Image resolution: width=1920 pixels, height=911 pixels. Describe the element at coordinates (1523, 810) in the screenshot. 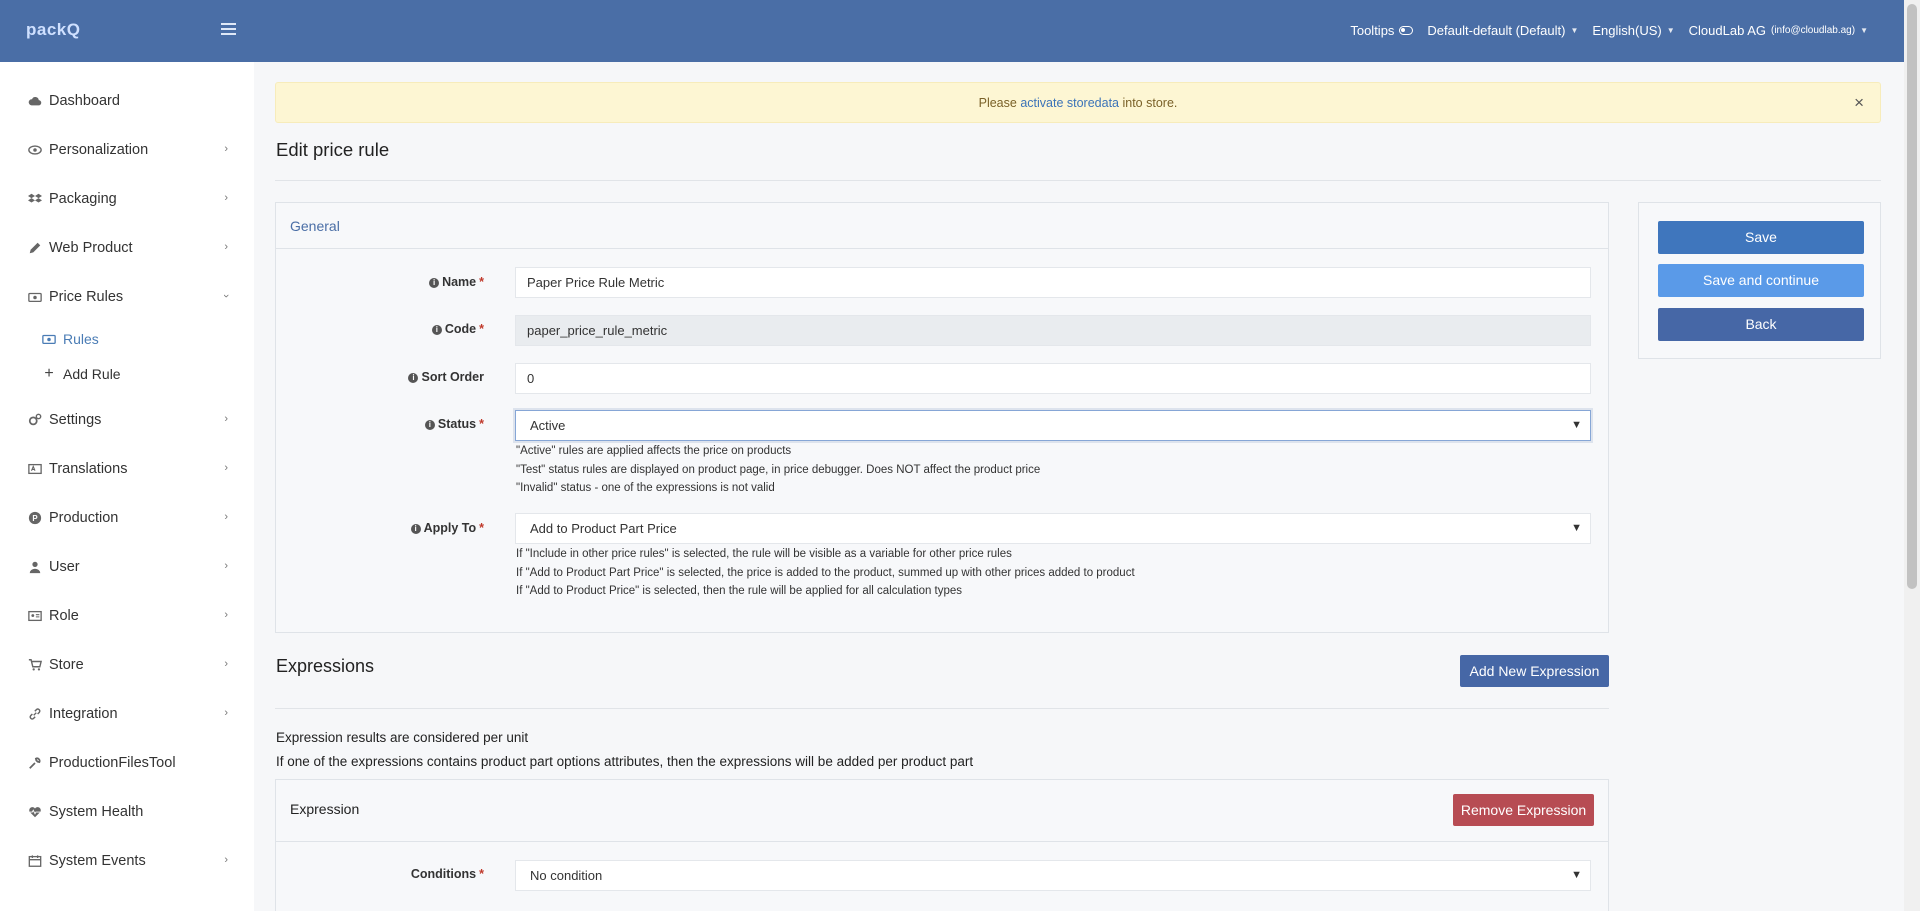

I see `remove-expression-button: Remove Expression` at that location.